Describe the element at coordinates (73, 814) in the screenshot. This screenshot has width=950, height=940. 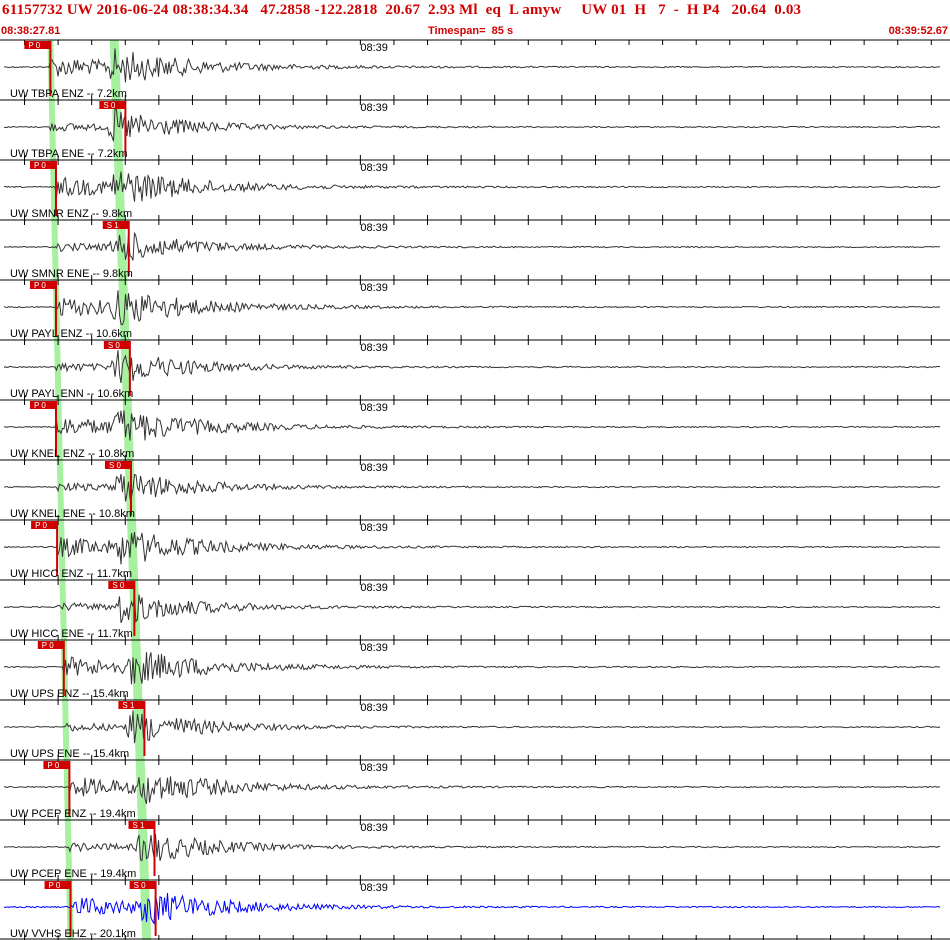
I see `trace-label: UW PCEP ENZ -- 19.4km` at that location.